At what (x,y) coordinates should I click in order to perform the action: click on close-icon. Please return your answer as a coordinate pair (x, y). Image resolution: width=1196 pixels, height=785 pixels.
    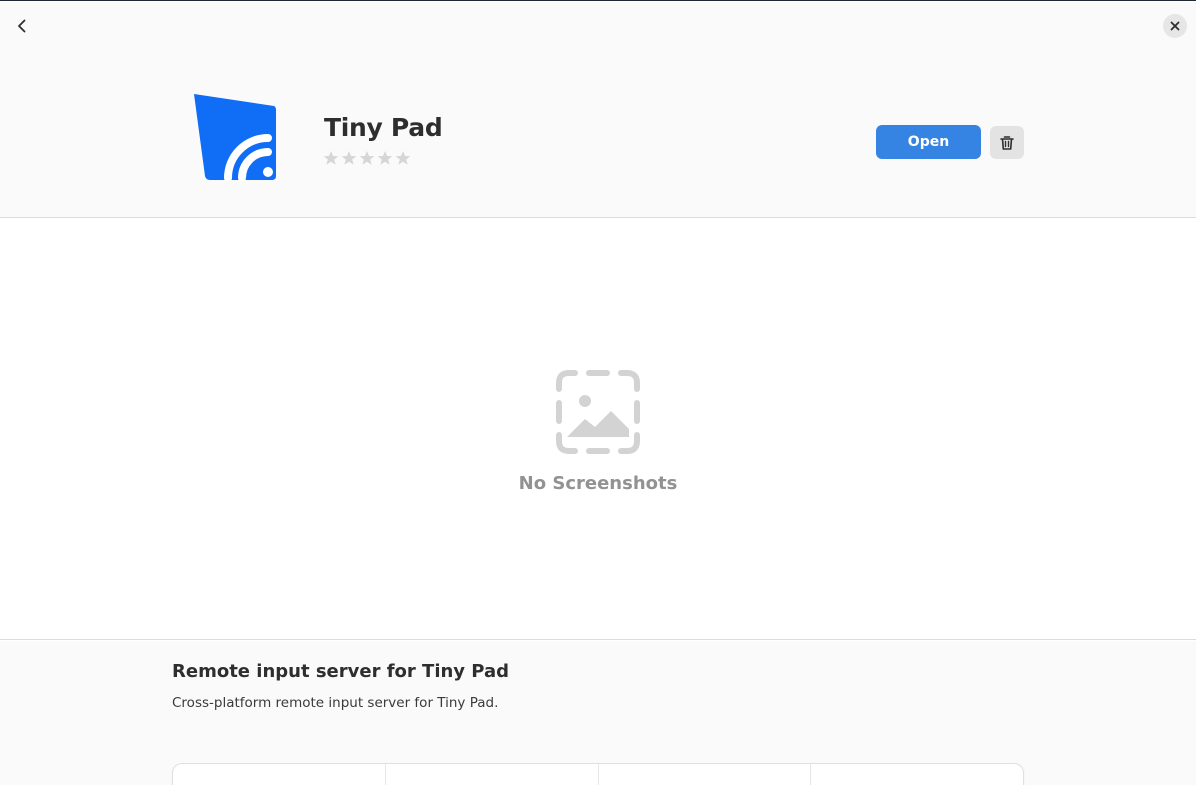
    Looking at the image, I should click on (1175, 26).